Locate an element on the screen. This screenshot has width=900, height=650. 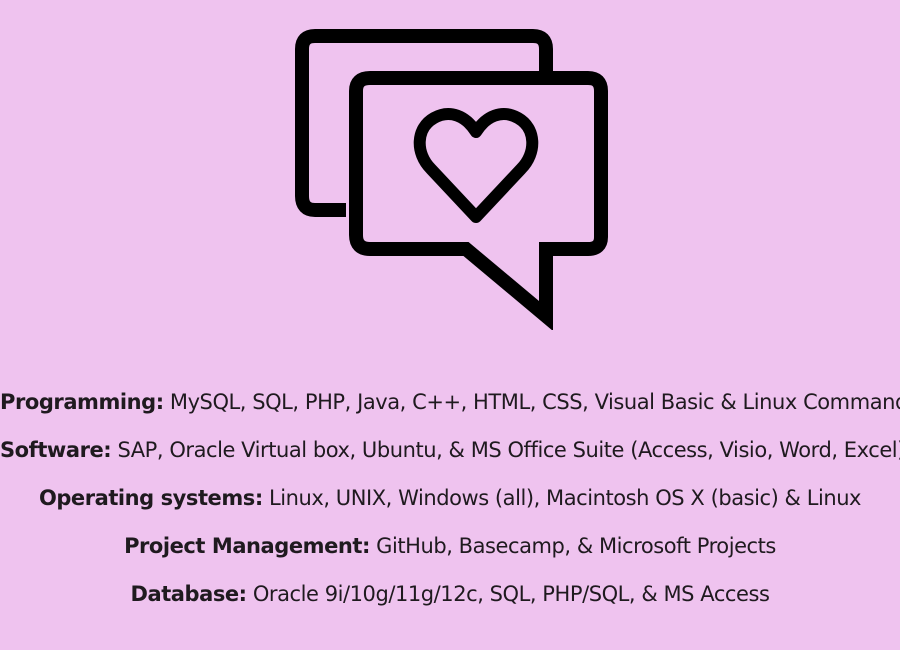
skill-label: Software: is located at coordinates (56, 450).